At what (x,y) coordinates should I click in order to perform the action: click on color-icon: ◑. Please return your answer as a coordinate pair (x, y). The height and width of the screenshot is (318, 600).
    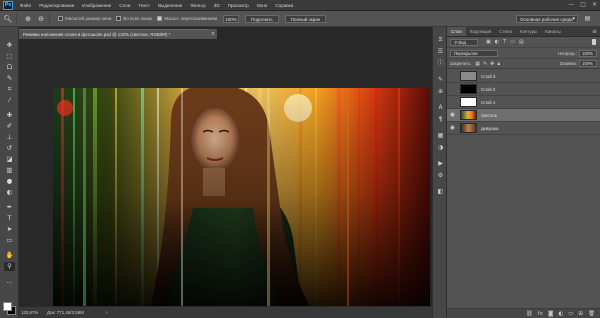
    Looking at the image, I should click on (440, 147).